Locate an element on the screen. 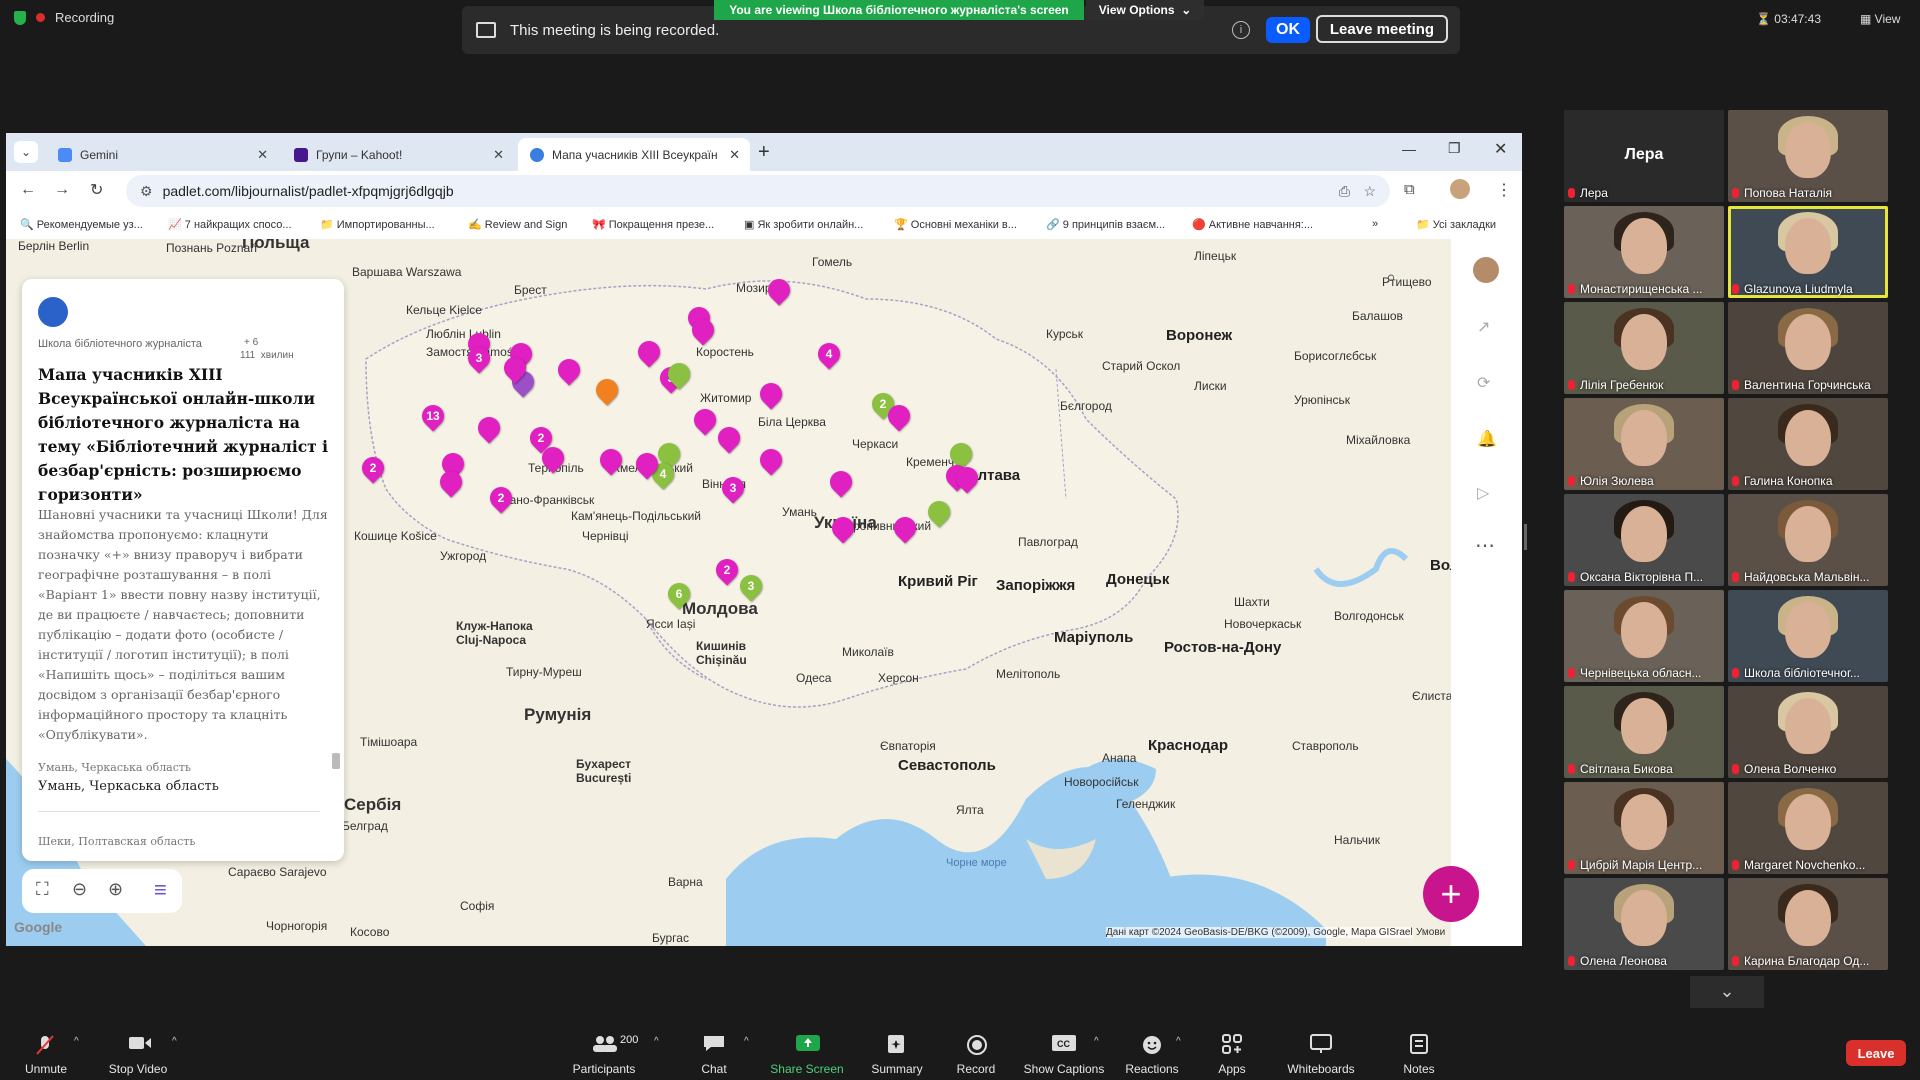 Image resolution: width=1920 pixels, height=1080 pixels. extensions-icon: ⧉ is located at coordinates (1409, 189).